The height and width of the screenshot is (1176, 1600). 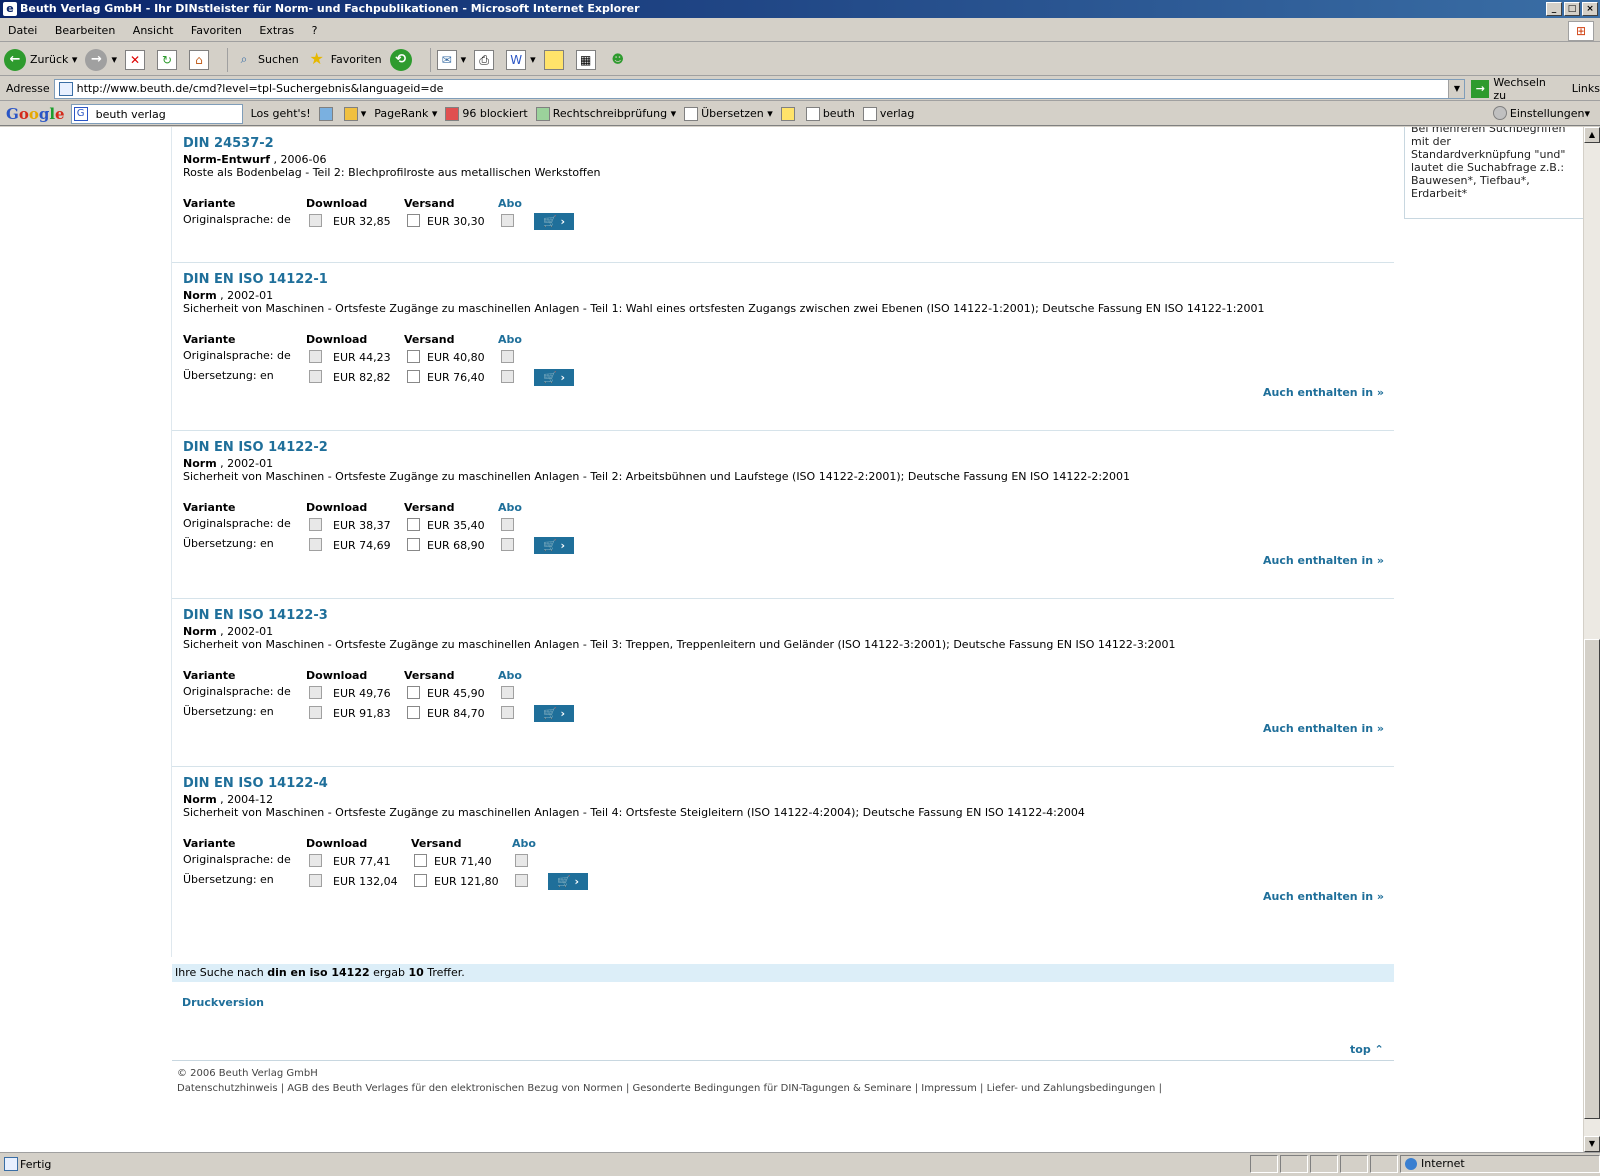 I want to click on mail-button: ✉ ▾, so click(x=451, y=59).